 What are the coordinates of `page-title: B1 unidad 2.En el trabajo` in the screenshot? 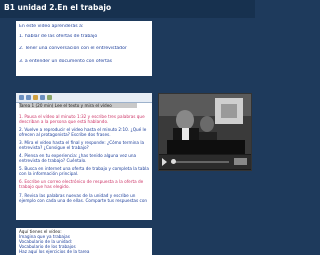 It's located at (58, 7).